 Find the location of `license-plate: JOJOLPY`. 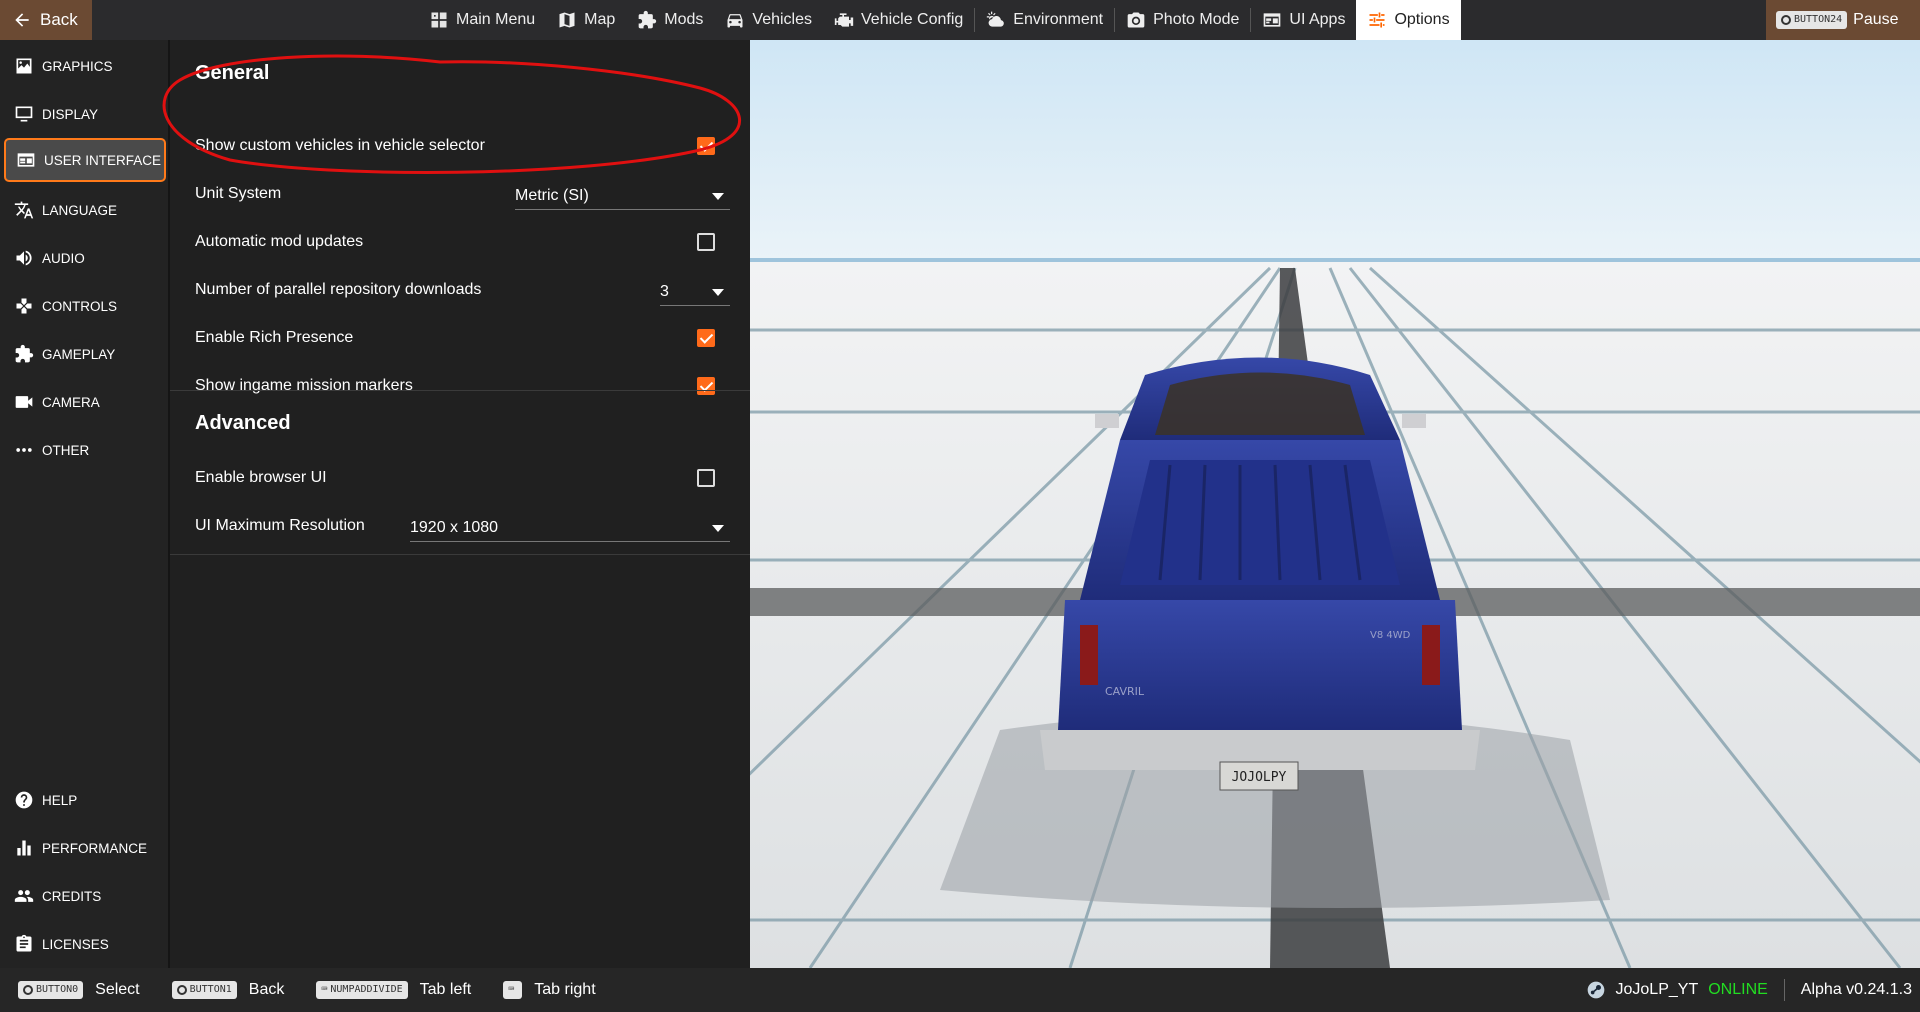

license-plate: JOJOLPY is located at coordinates (1259, 777).